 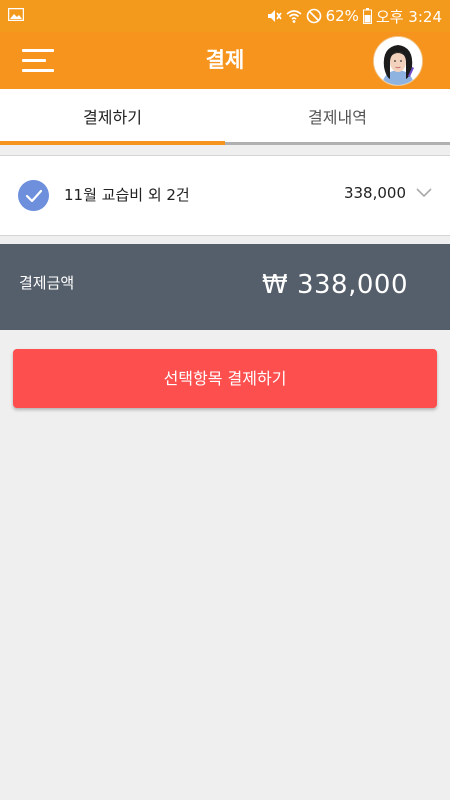 What do you see at coordinates (112, 143) in the screenshot?
I see `active-tab-indicator` at bounding box center [112, 143].